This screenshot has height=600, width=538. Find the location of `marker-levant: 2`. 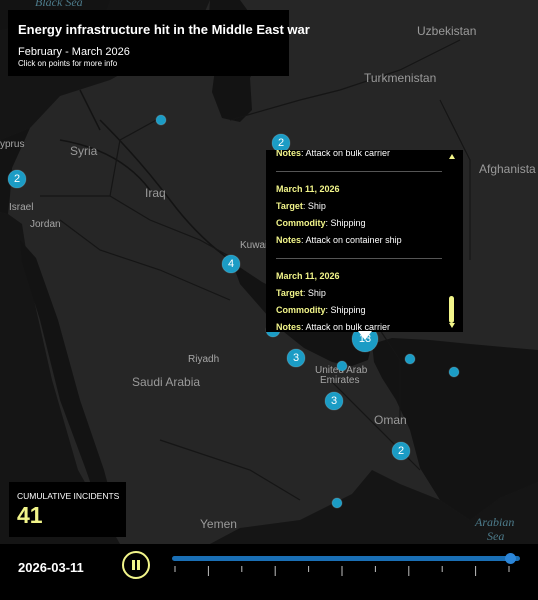

marker-levant: 2 is located at coordinates (17, 179).